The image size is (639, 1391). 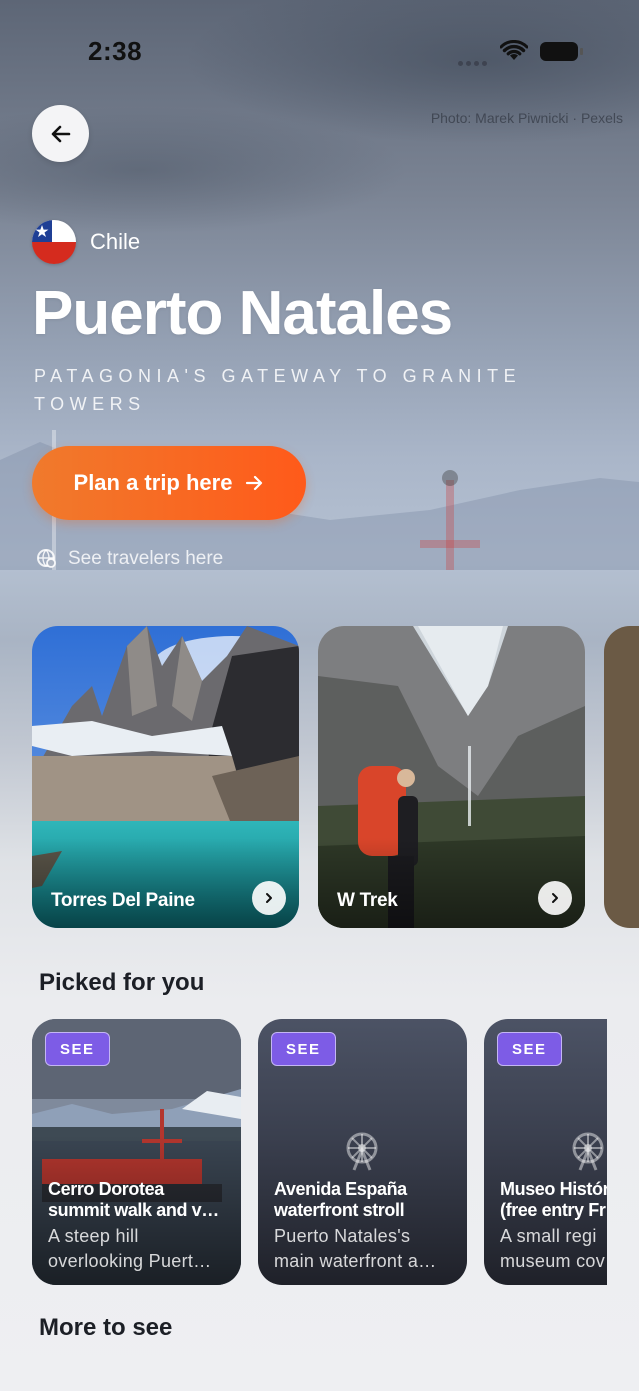 What do you see at coordinates (451, 777) in the screenshot?
I see `hero-card-w-trek: W Trek` at bounding box center [451, 777].